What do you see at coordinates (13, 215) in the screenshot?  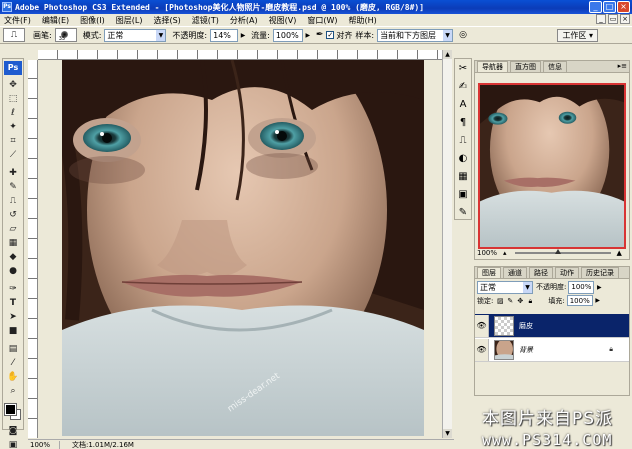 I see `history-brush-icon: ↺` at bounding box center [13, 215].